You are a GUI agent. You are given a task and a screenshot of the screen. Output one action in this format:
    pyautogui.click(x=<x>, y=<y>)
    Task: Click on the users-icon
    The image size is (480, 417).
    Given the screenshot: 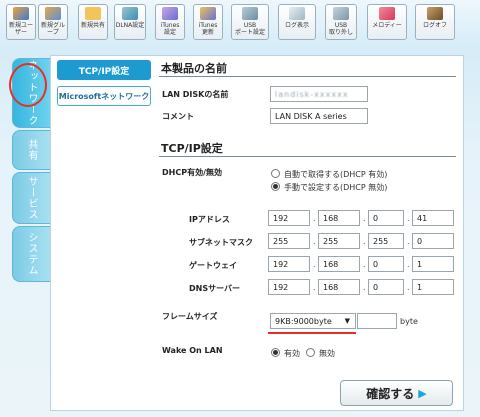 What is the action you would take?
    pyautogui.click(x=21, y=13)
    